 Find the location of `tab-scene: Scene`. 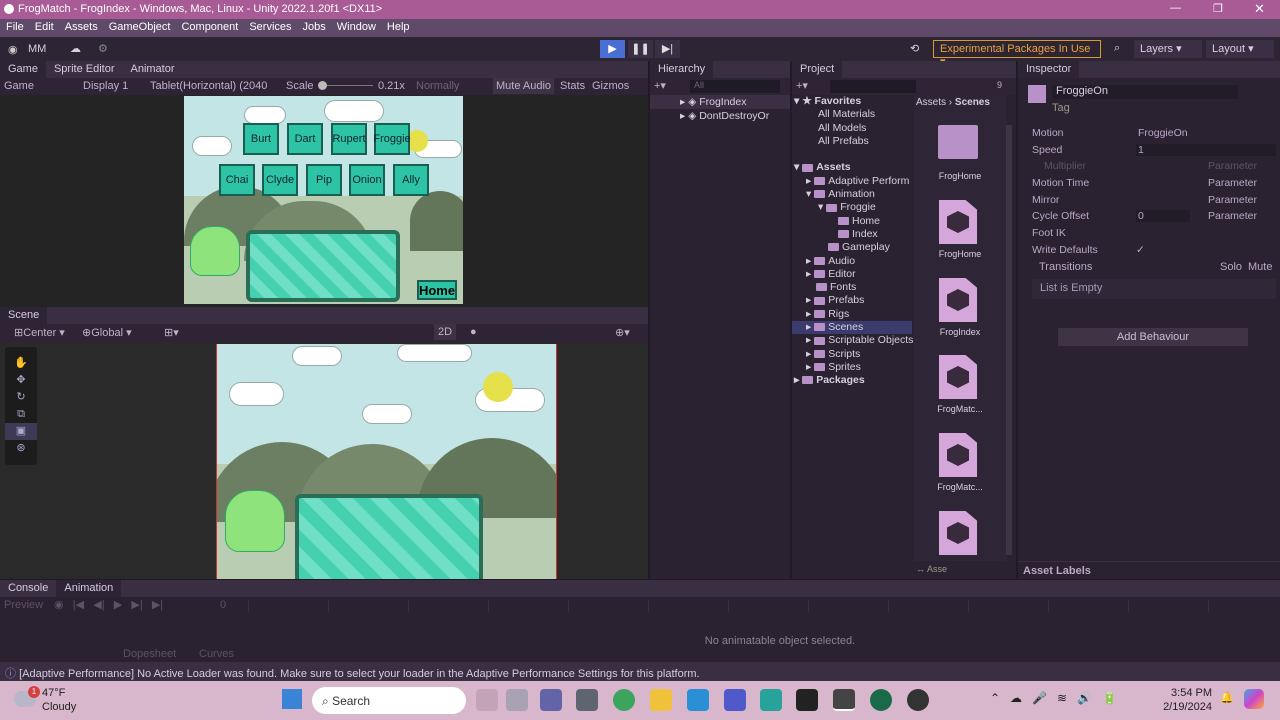

tab-scene: Scene is located at coordinates (24, 315).